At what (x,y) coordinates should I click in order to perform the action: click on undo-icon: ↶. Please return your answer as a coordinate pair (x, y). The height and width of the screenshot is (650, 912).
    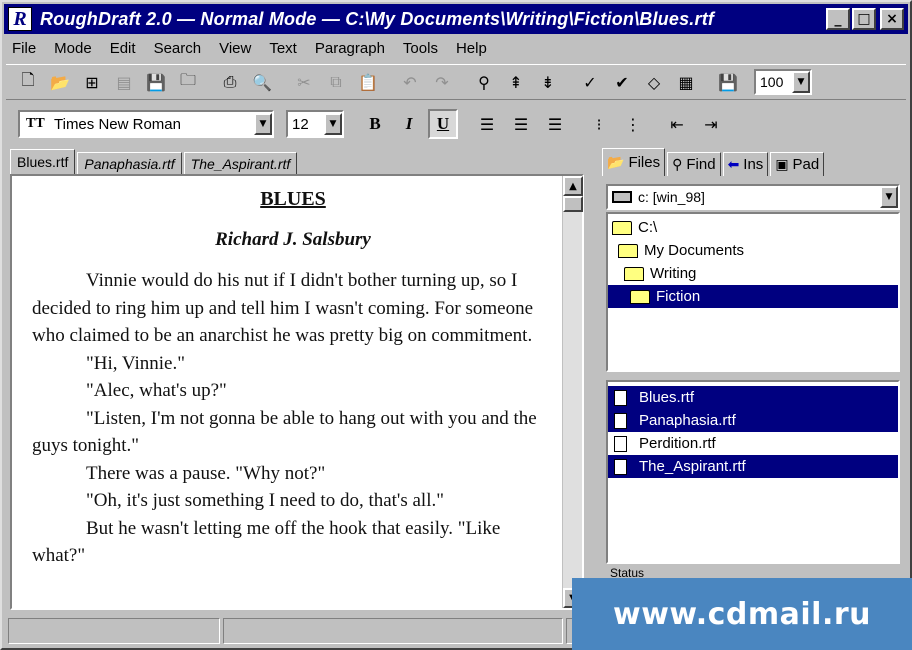
    Looking at the image, I should click on (410, 82).